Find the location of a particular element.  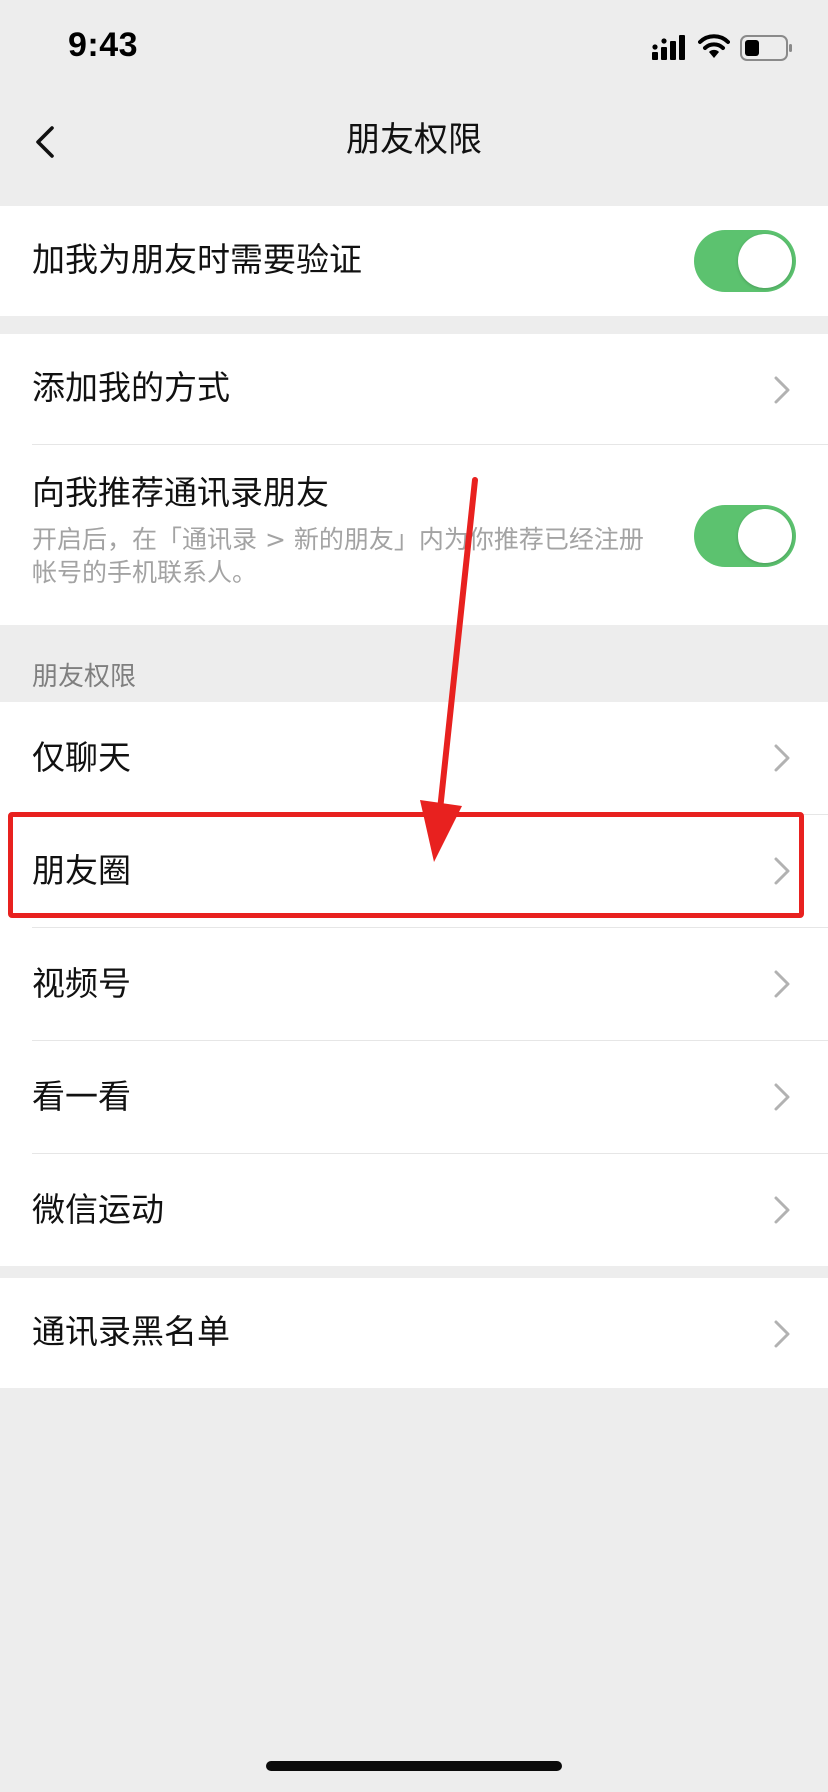

section-header: 朋友权限 is located at coordinates (84, 677).